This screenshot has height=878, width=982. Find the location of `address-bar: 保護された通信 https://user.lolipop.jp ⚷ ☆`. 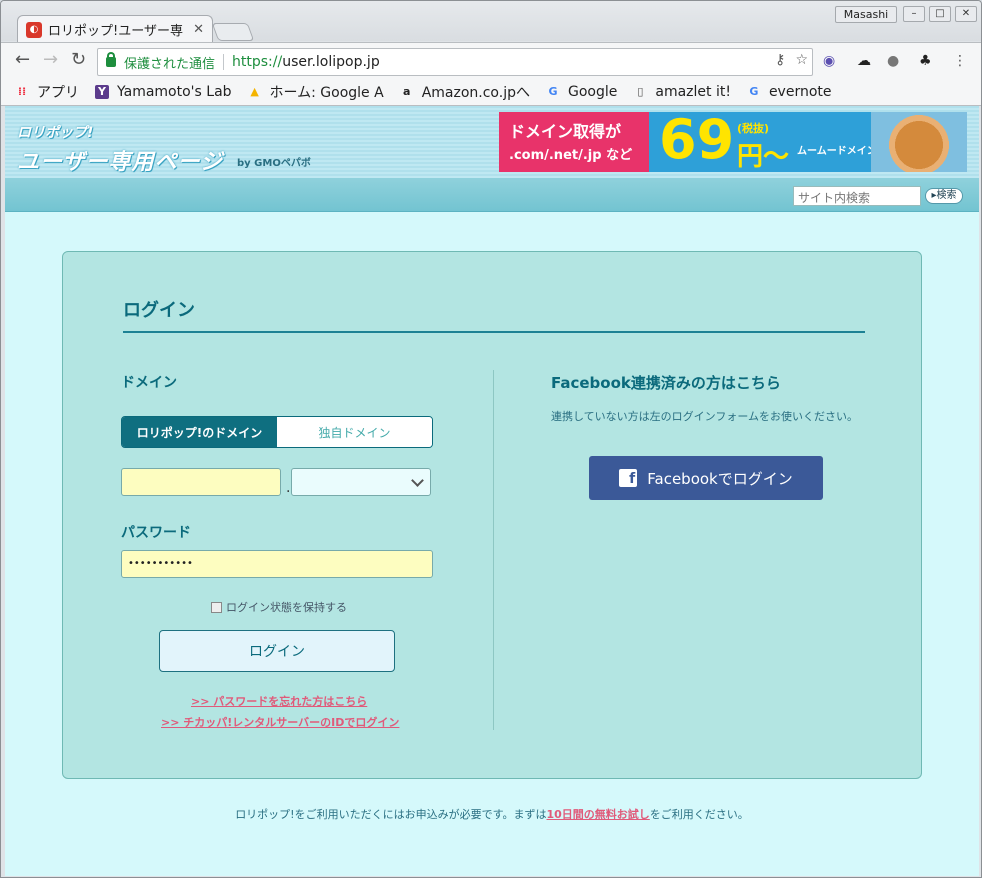

address-bar: 保護された通信 https://user.lolipop.jp ⚷ ☆ is located at coordinates (455, 62).